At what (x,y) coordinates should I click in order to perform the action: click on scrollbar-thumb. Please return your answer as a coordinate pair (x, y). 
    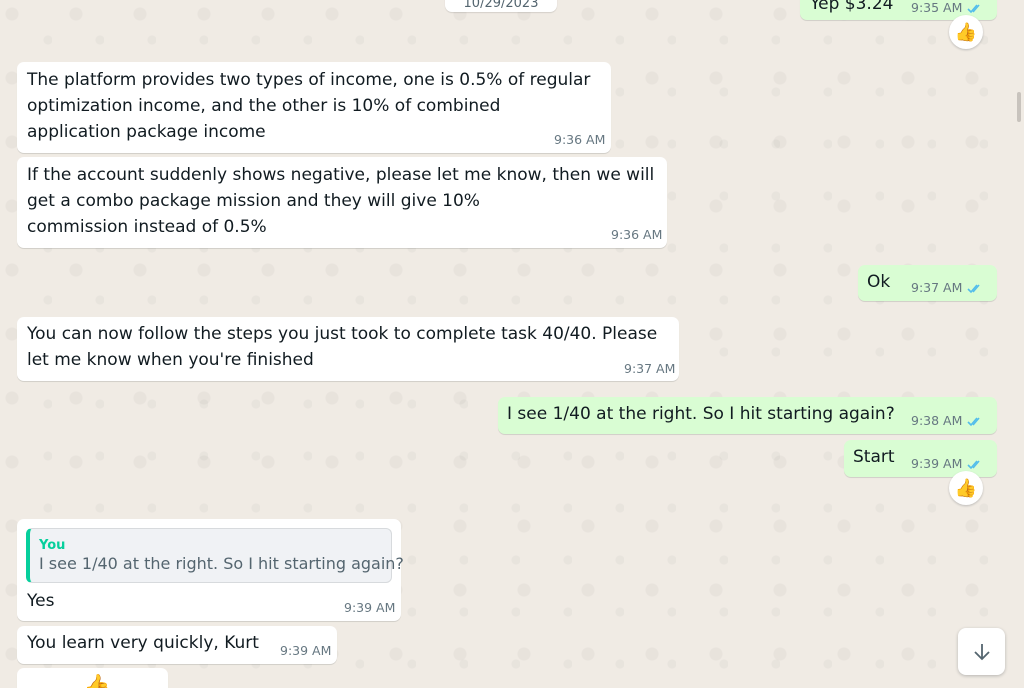
    Looking at the image, I should click on (1019, 107).